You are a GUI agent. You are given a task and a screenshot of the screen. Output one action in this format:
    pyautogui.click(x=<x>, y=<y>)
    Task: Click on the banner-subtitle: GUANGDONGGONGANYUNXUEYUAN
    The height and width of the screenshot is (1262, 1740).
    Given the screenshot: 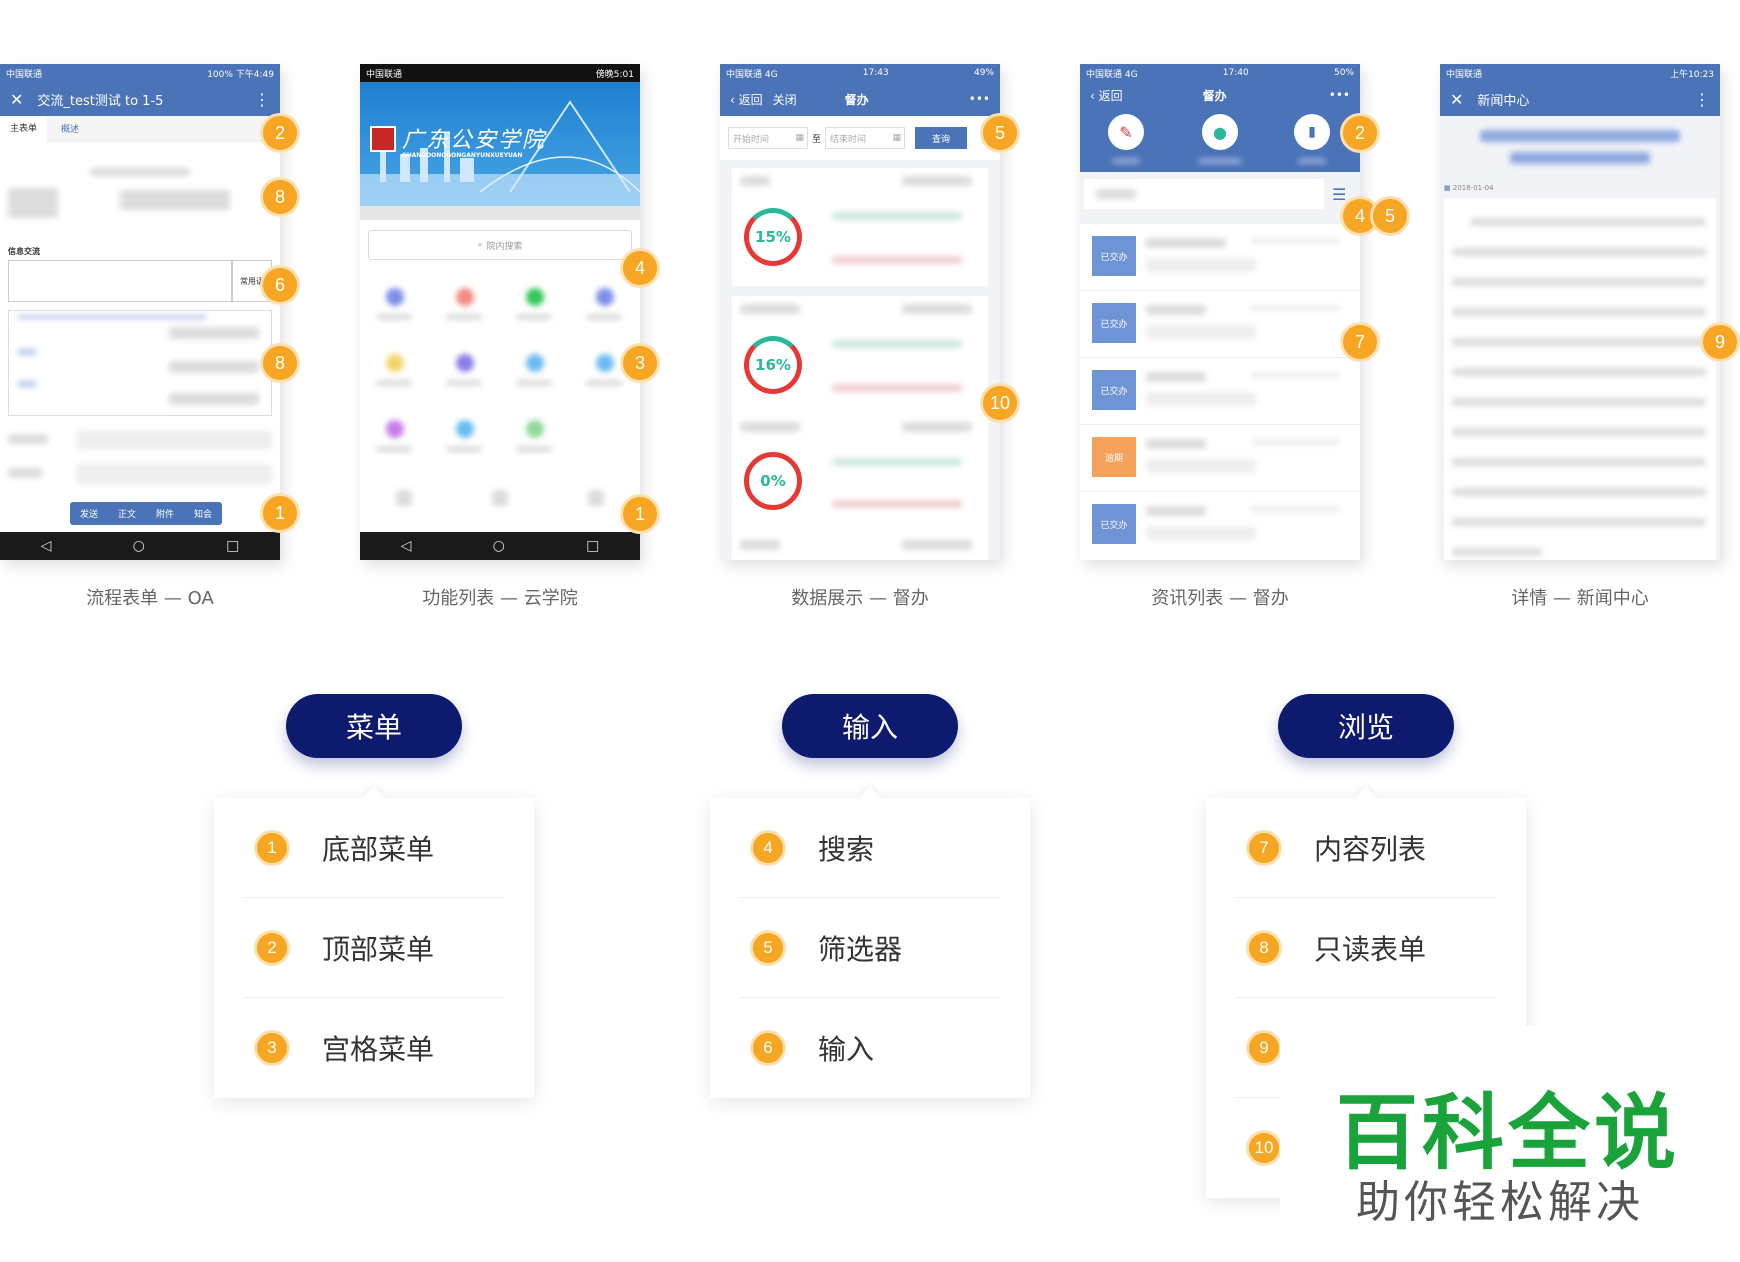 What is the action you would take?
    pyautogui.click(x=462, y=155)
    